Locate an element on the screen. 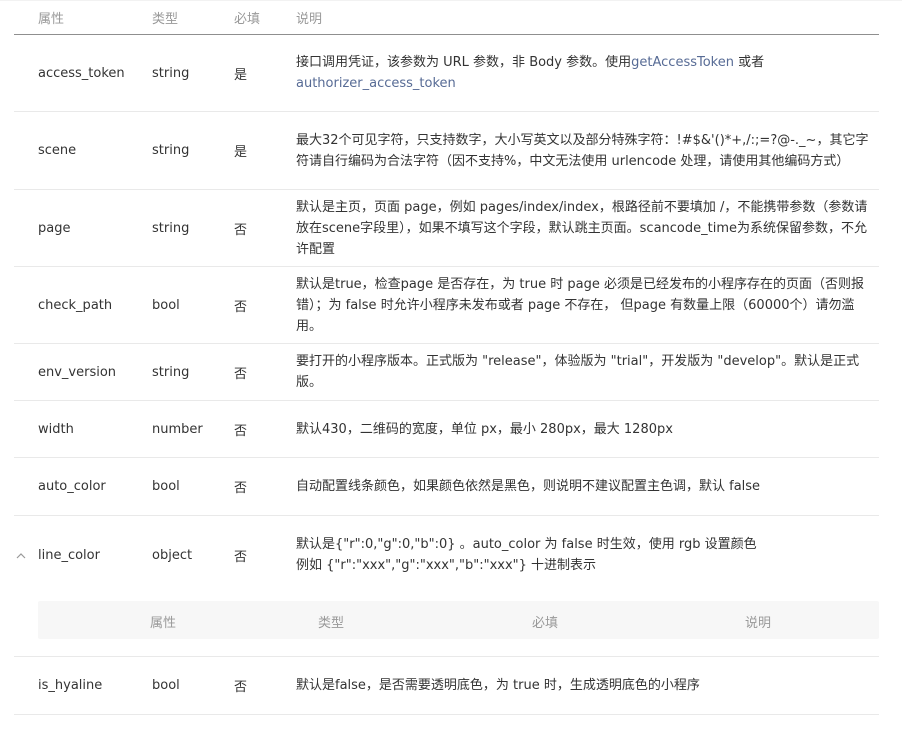 This screenshot has height=730, width=902. desc-text: 接口调用凭证，该参数为 URL 参数，非 Body 参数。使用 is located at coordinates (464, 62).